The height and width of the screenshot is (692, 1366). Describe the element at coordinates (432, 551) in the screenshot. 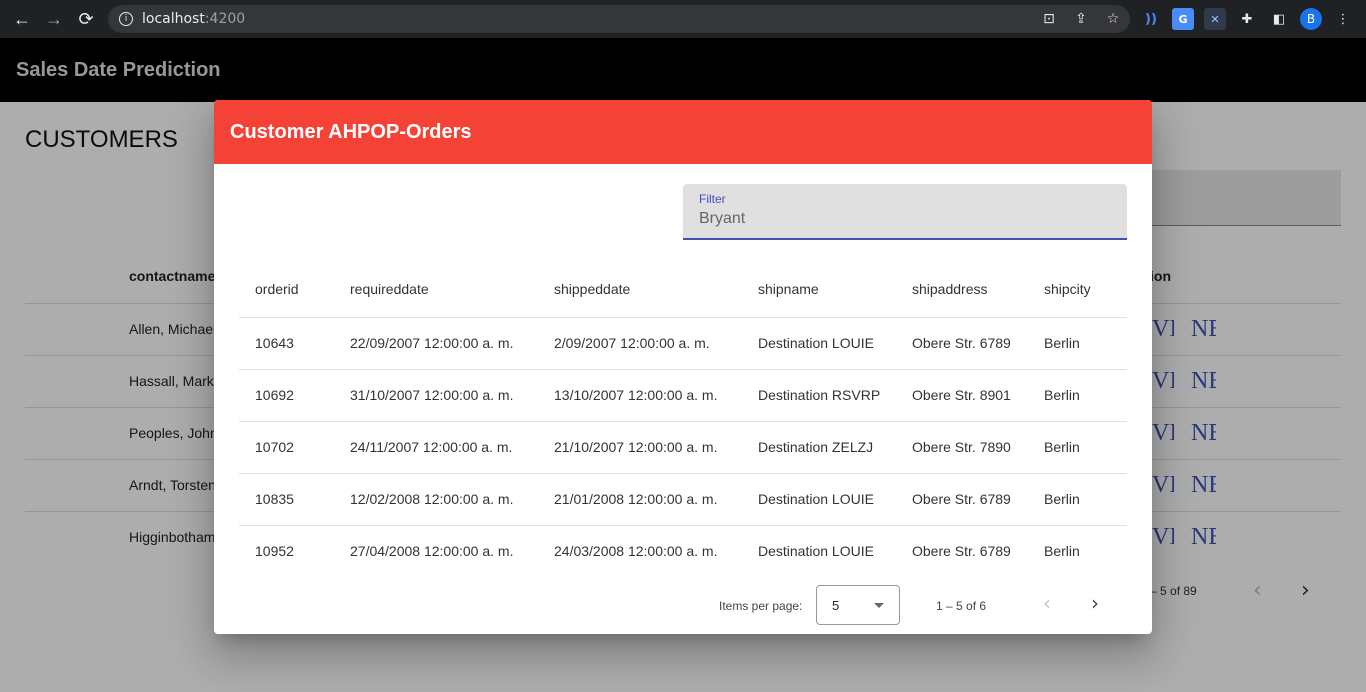

I see `cell-requireddate: 27/04/2008 12:00:00 a. m.` at that location.